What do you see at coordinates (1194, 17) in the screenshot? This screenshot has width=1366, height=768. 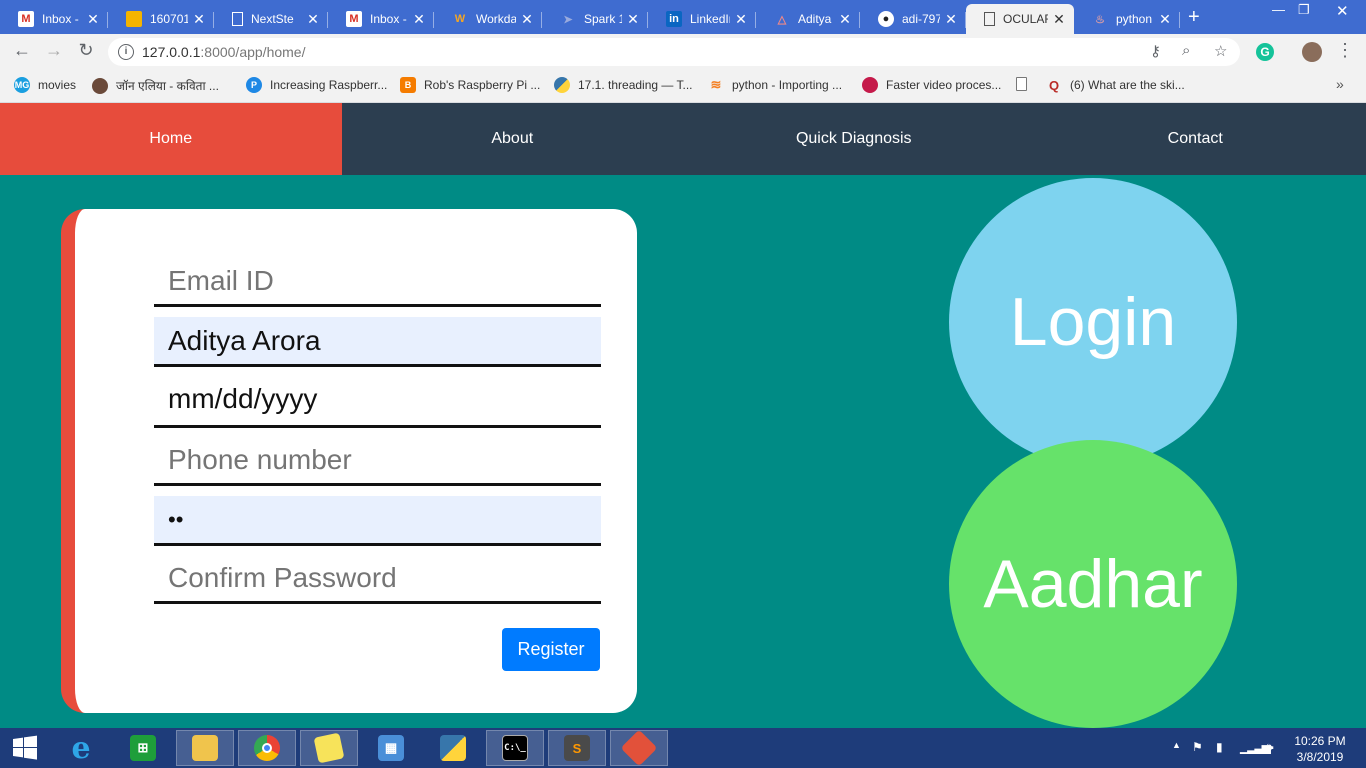 I see `new-tab-icon: +` at bounding box center [1194, 17].